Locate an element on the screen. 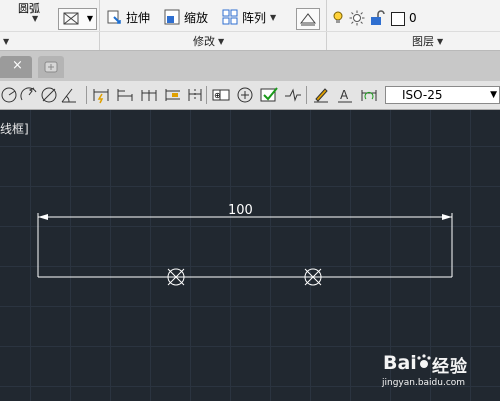  baidu-logo-icon: Bai is located at coordinates (407, 363).